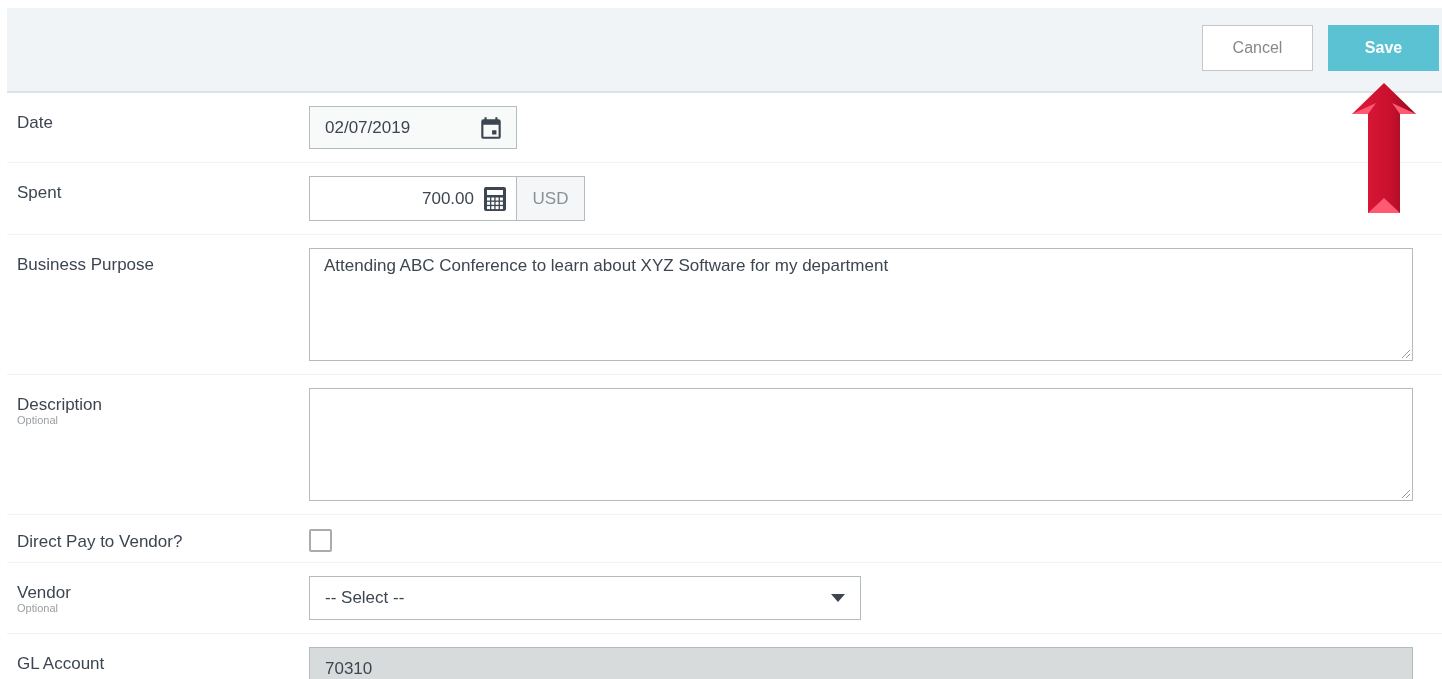 The width and height of the screenshot is (1442, 679). I want to click on field-label: Direct Pay to Vendor?, so click(100, 542).